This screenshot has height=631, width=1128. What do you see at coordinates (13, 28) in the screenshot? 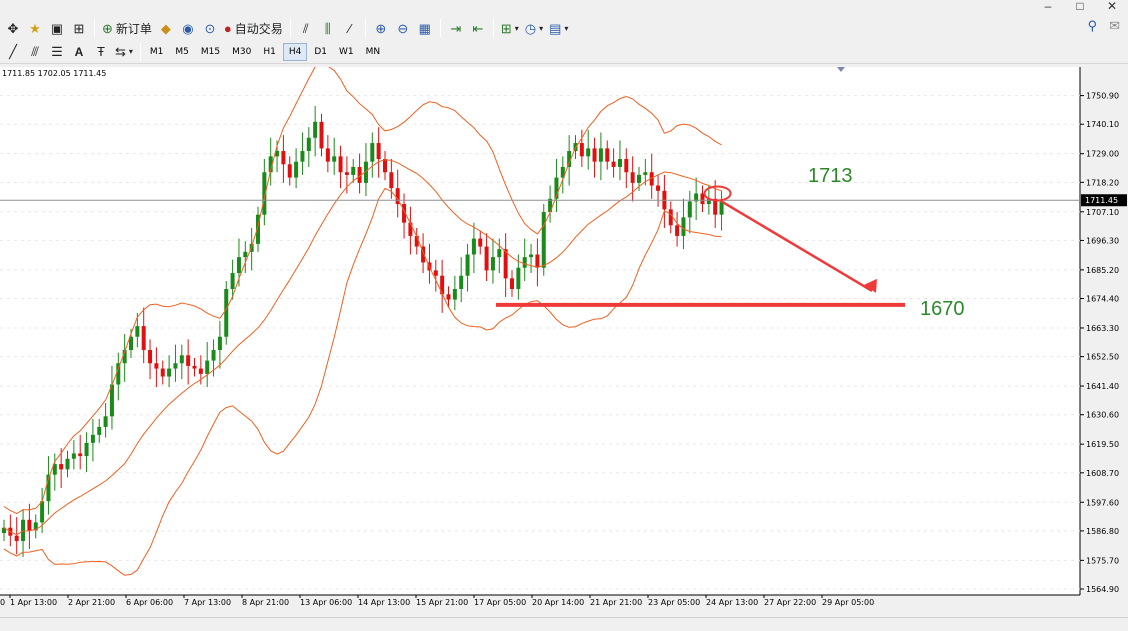
I see `crosshair-nav-icon: ✥` at bounding box center [13, 28].